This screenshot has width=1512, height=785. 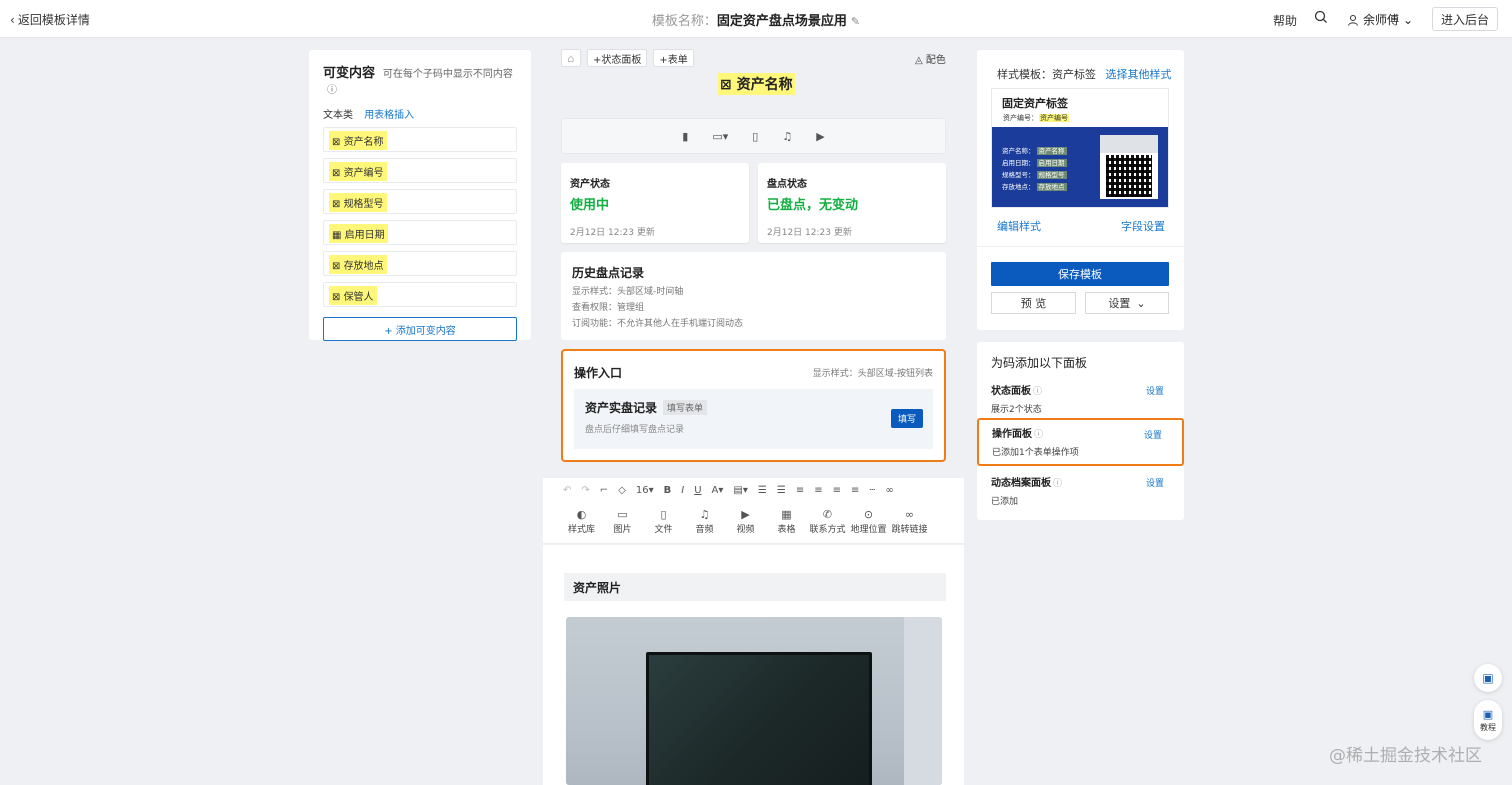 I want to click on format-painter-icon: ⌐, so click(x=604, y=490).